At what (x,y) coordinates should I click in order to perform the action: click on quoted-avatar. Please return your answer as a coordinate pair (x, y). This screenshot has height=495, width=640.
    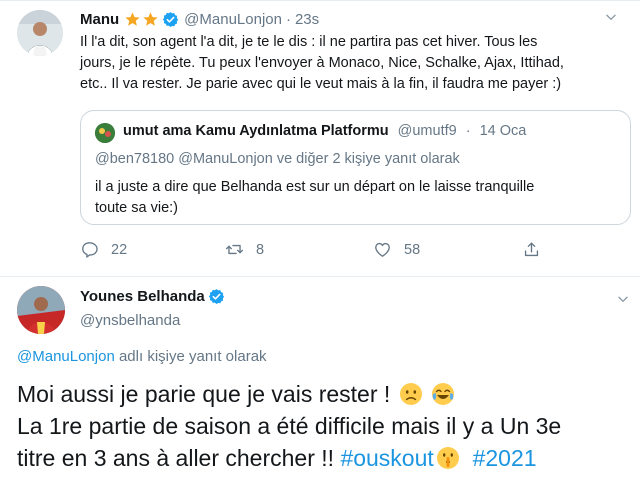
    Looking at the image, I should click on (105, 133).